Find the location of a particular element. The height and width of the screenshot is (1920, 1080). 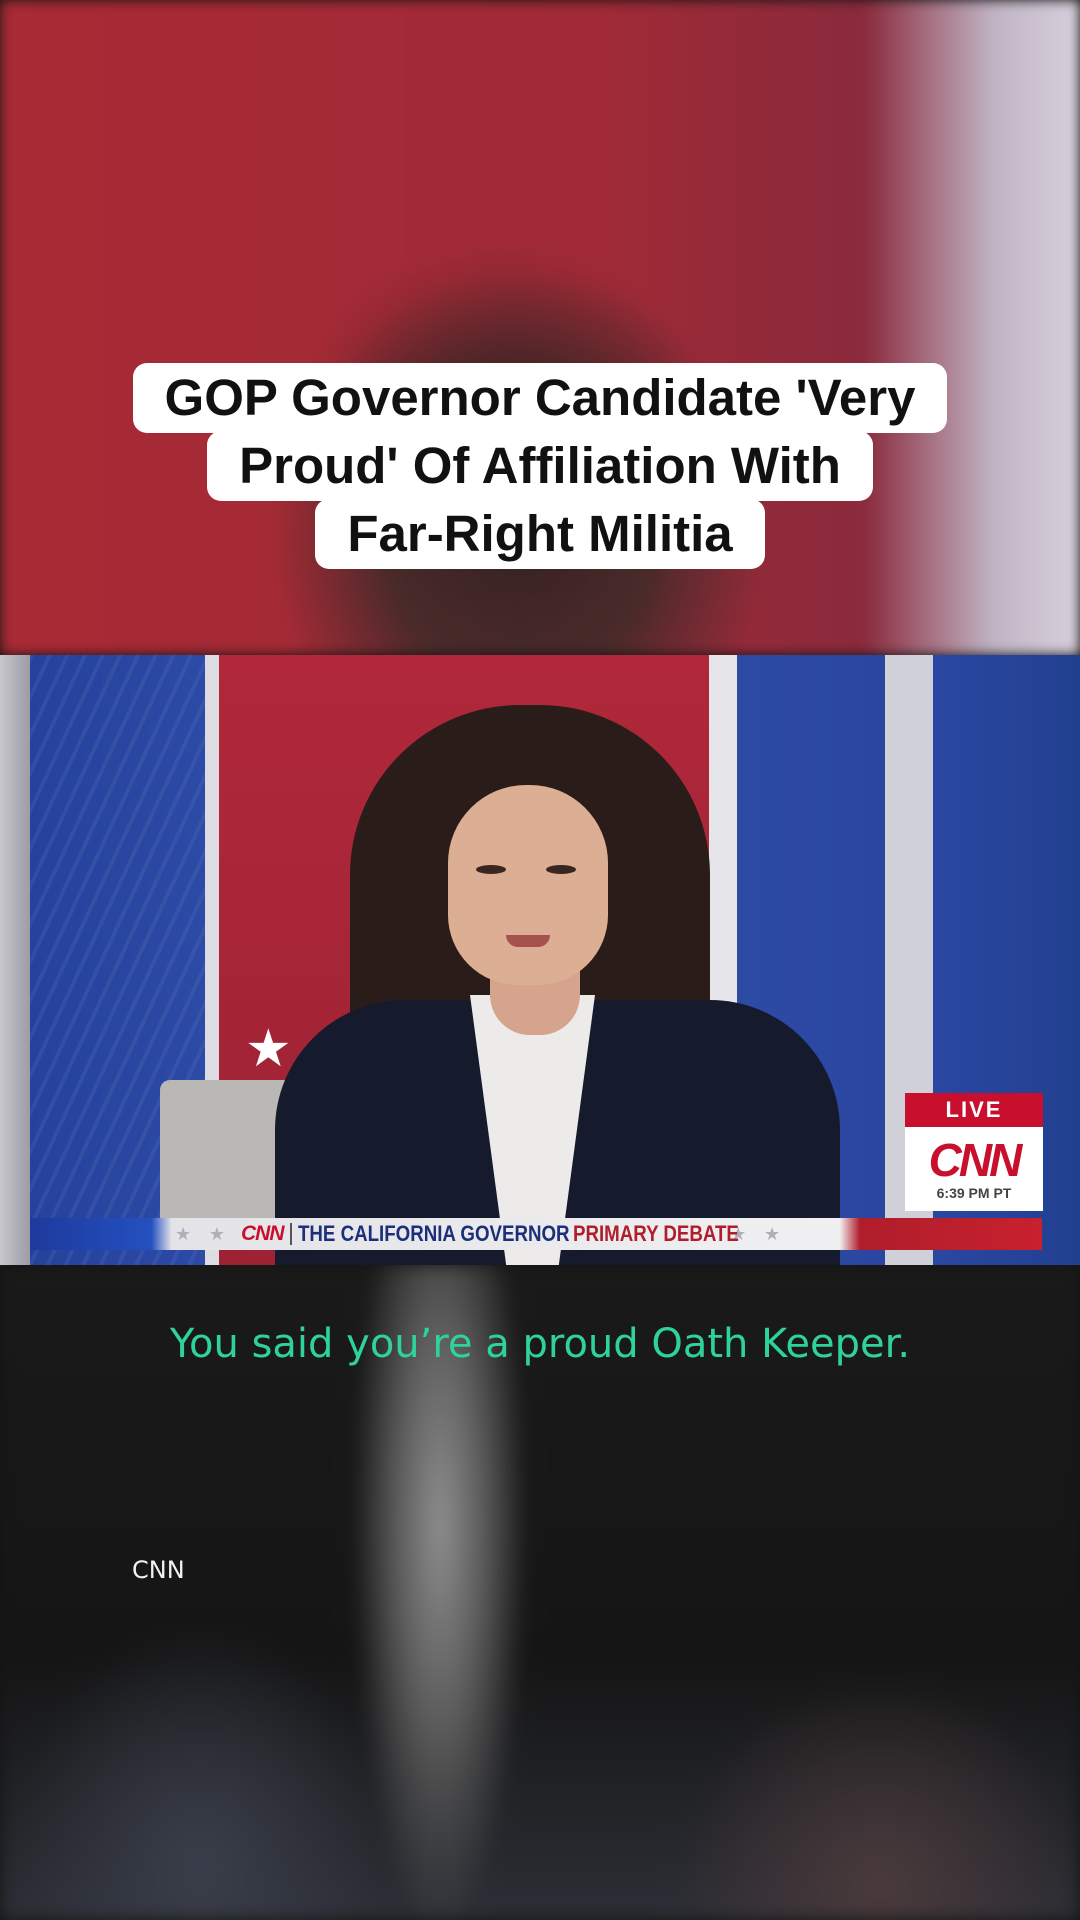

anchor-eye-right is located at coordinates (561, 869).